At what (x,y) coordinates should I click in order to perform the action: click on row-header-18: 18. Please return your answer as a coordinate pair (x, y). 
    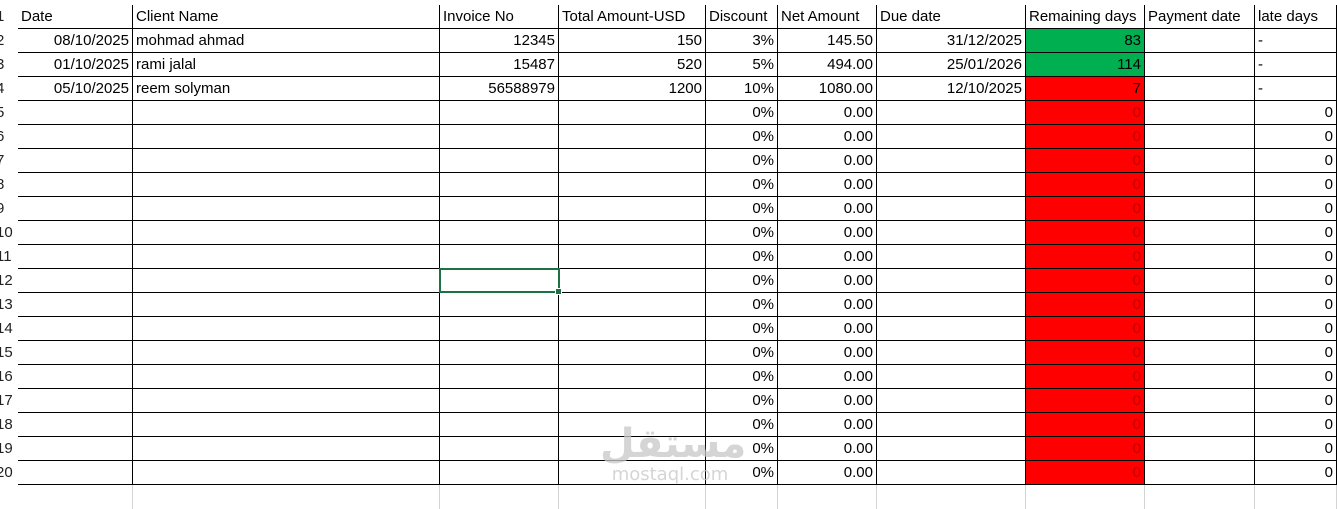
    Looking at the image, I should click on (9, 425).